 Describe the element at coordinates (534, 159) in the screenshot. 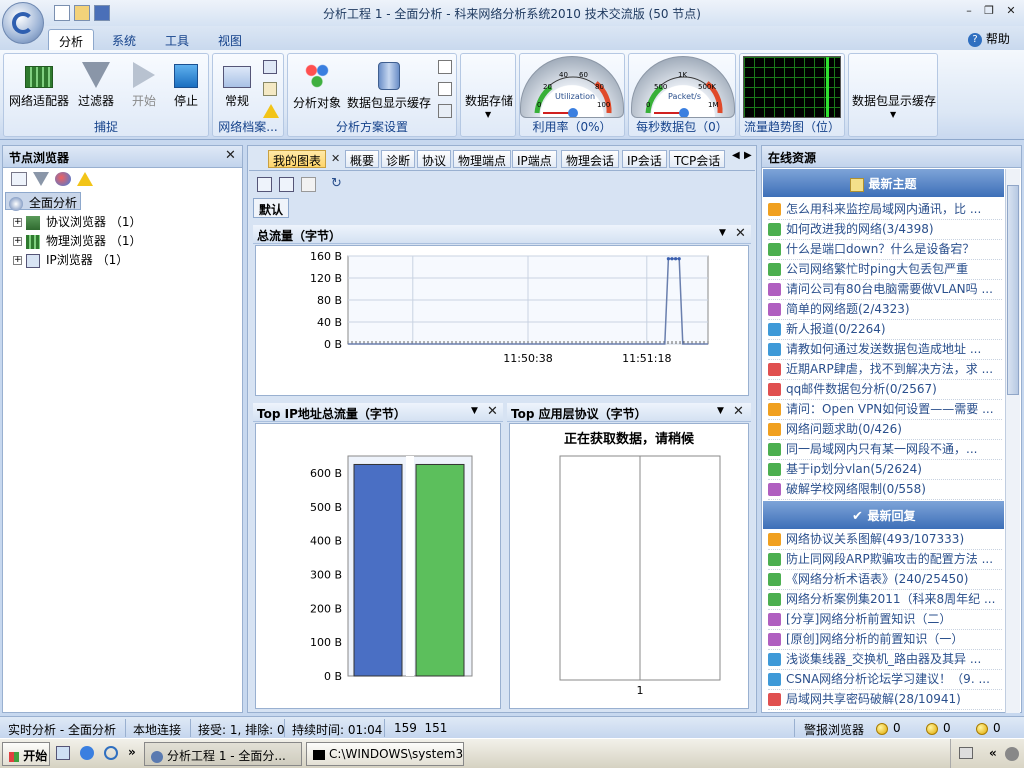

I see `tab-ip-endpoint: IP端点` at that location.